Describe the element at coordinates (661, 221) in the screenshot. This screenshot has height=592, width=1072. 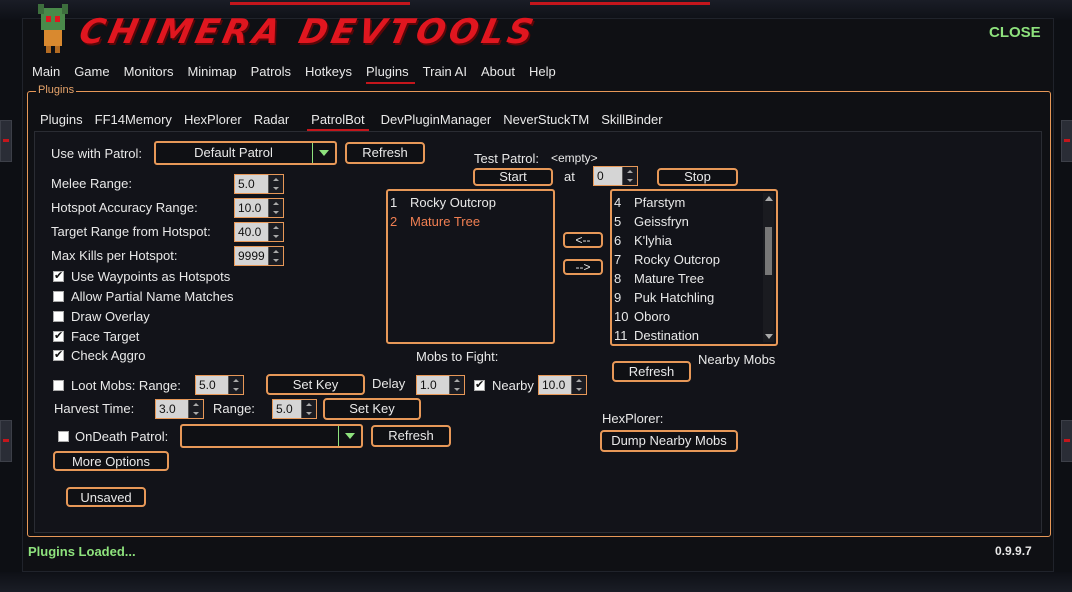
I see `list-item-name: Geissfryn` at that location.